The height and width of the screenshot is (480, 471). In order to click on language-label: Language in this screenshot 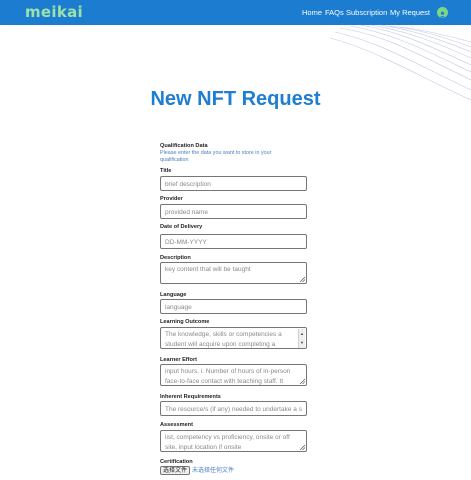, I will do `click(173, 295)`.